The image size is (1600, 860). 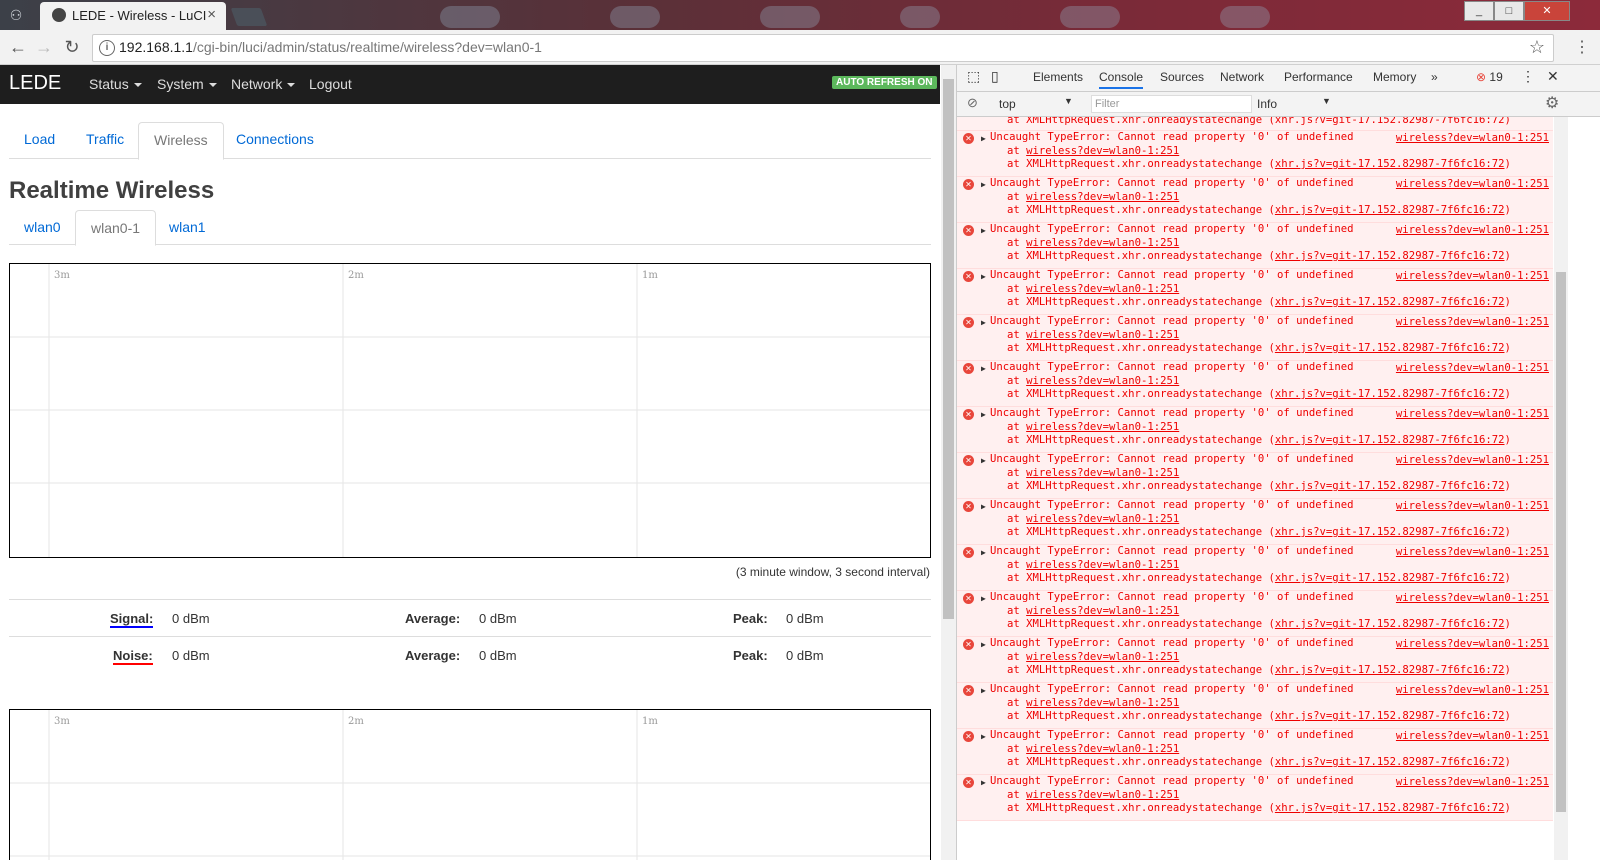 I want to click on new-tab-button, so click(x=249, y=17).